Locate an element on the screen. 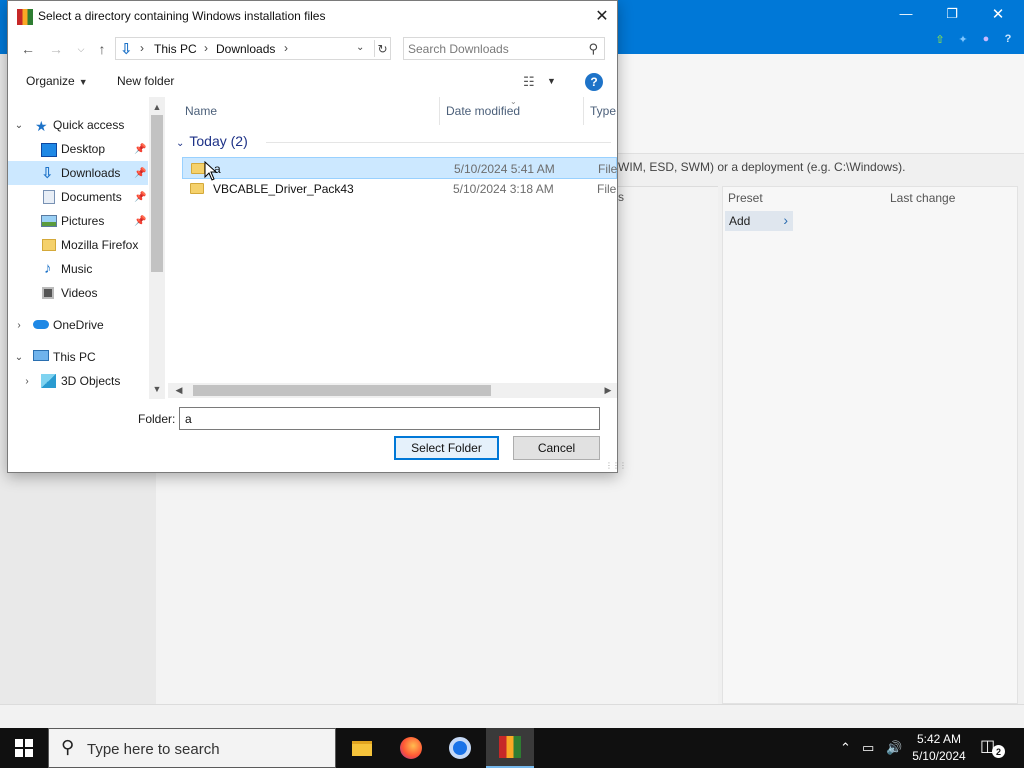 The width and height of the screenshot is (1024, 768). nav-item-mozilla-firefox: Mozilla Firefox is located at coordinates (78, 245).